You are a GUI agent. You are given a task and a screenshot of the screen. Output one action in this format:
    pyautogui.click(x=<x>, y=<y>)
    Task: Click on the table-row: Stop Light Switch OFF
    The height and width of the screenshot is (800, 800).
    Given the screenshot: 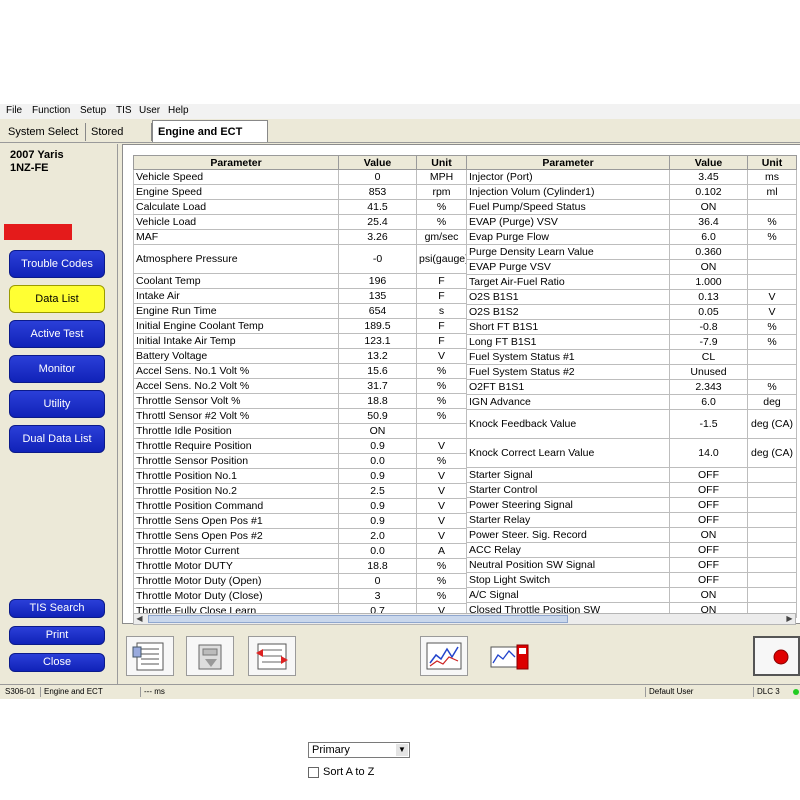 What is the action you would take?
    pyautogui.click(x=631, y=580)
    